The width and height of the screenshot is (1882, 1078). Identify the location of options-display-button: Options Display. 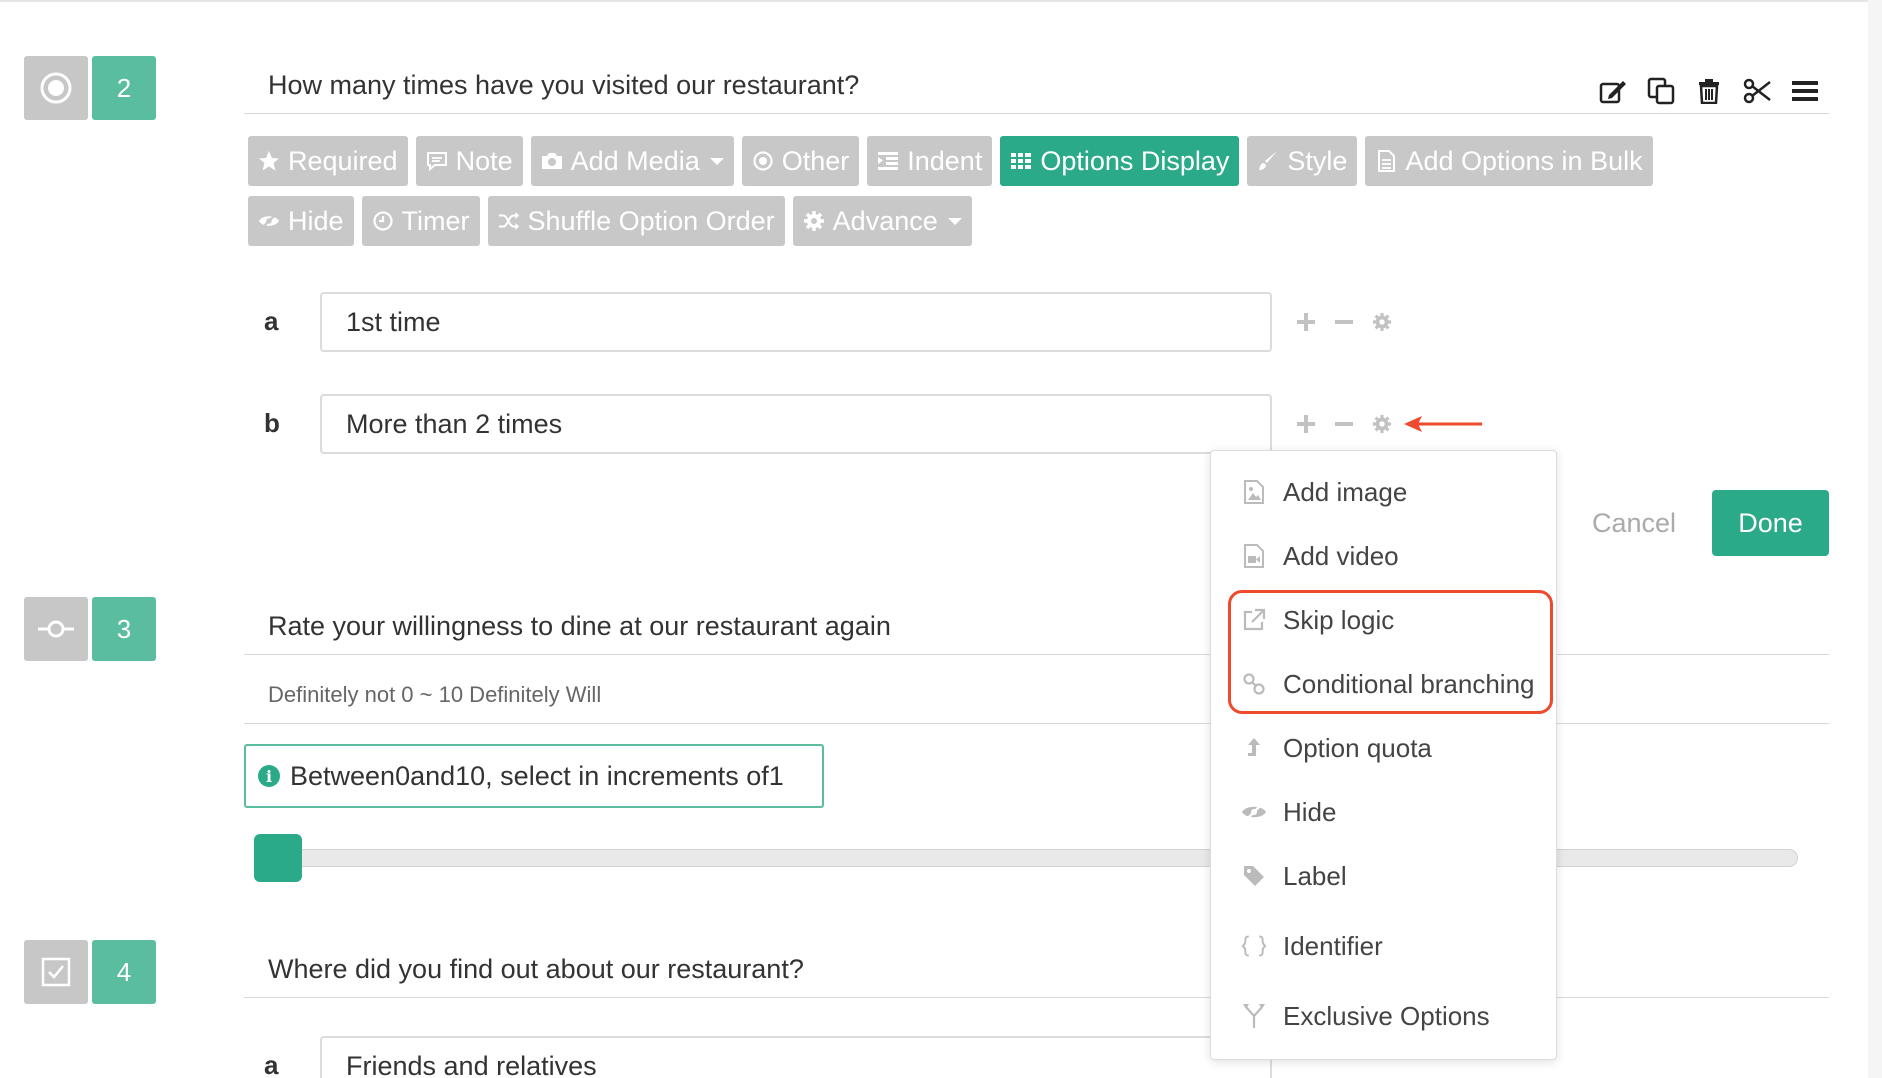
(1120, 161).